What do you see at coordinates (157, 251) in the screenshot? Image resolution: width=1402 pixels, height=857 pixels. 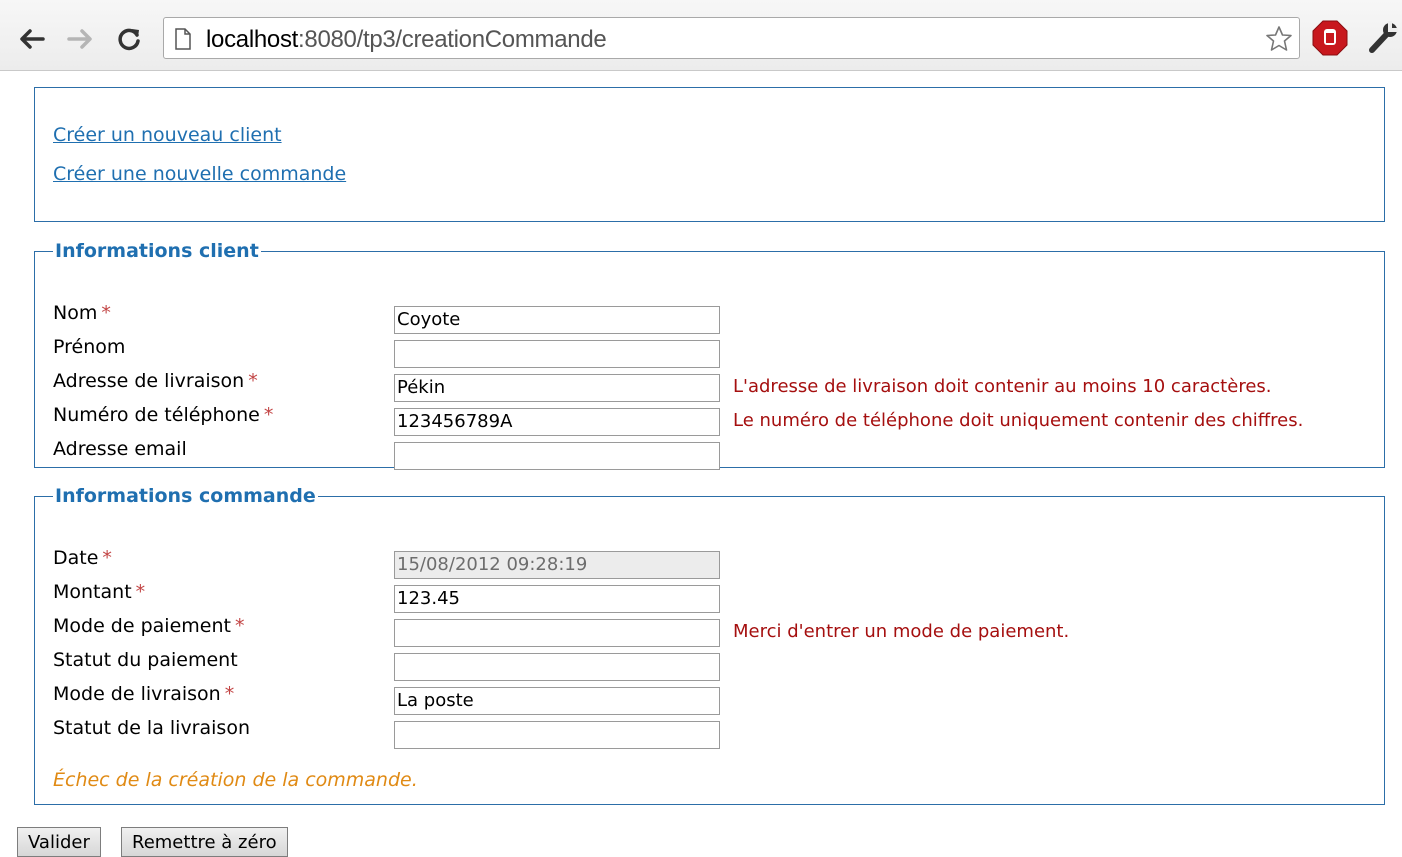 I see `client-info-legend: Informations client` at bounding box center [157, 251].